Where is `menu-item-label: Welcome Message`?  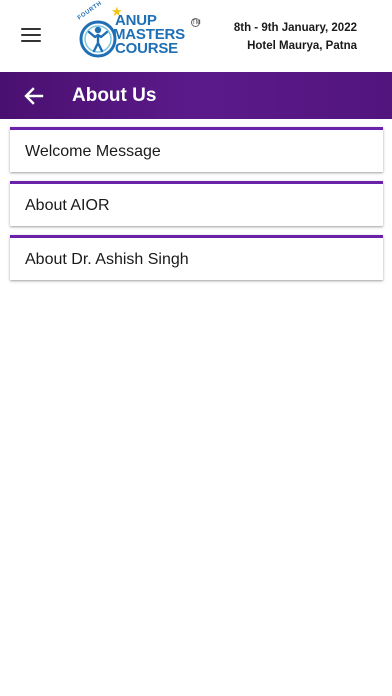
menu-item-label: Welcome Message is located at coordinates (93, 151).